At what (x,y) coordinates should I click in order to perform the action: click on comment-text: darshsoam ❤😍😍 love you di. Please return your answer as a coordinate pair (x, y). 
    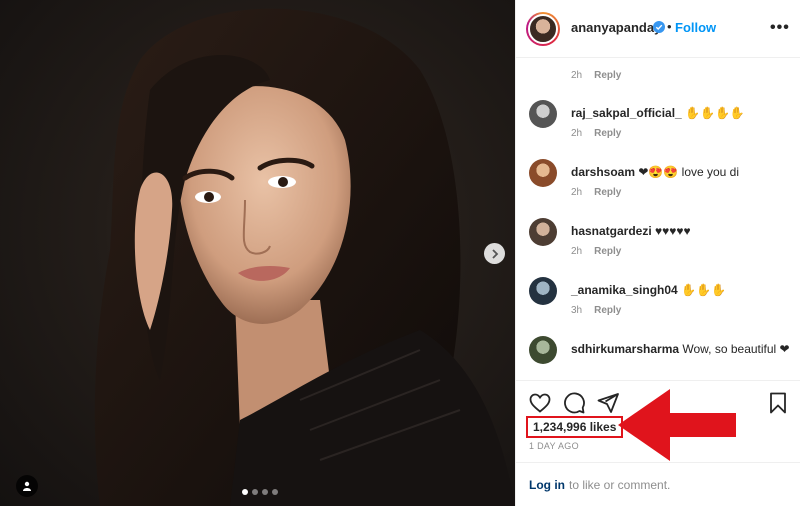
    Looking at the image, I should click on (681, 172).